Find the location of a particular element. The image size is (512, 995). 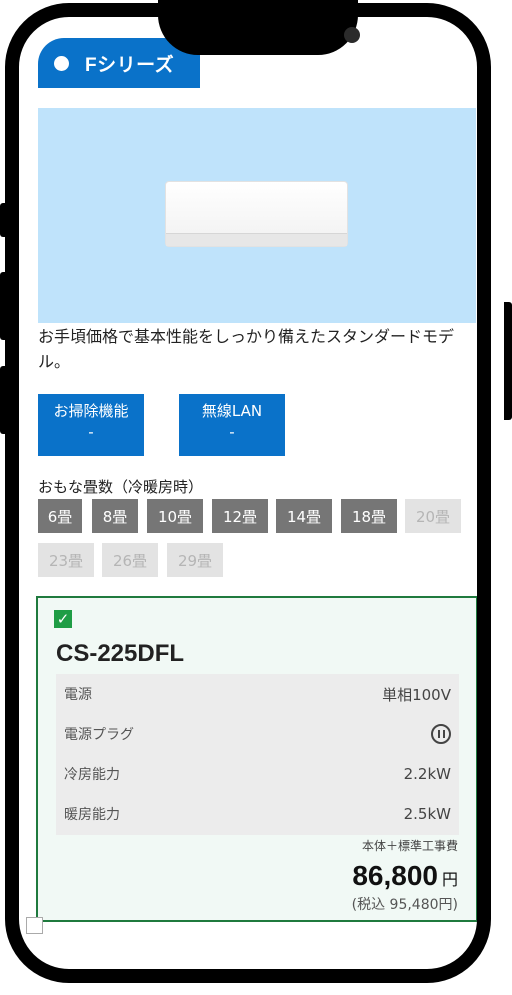

tatami-chip: 18畳 is located at coordinates (369, 516).